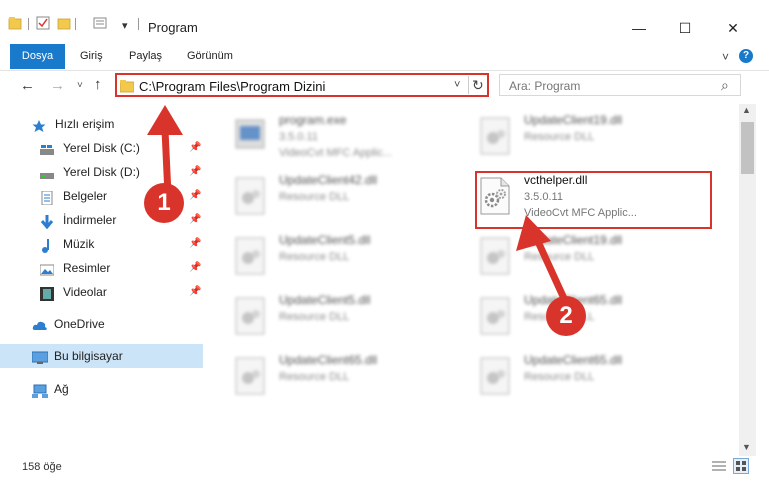 This screenshot has height=486, width=769. Describe the element at coordinates (40, 390) in the screenshot. I see `network-icon` at that location.